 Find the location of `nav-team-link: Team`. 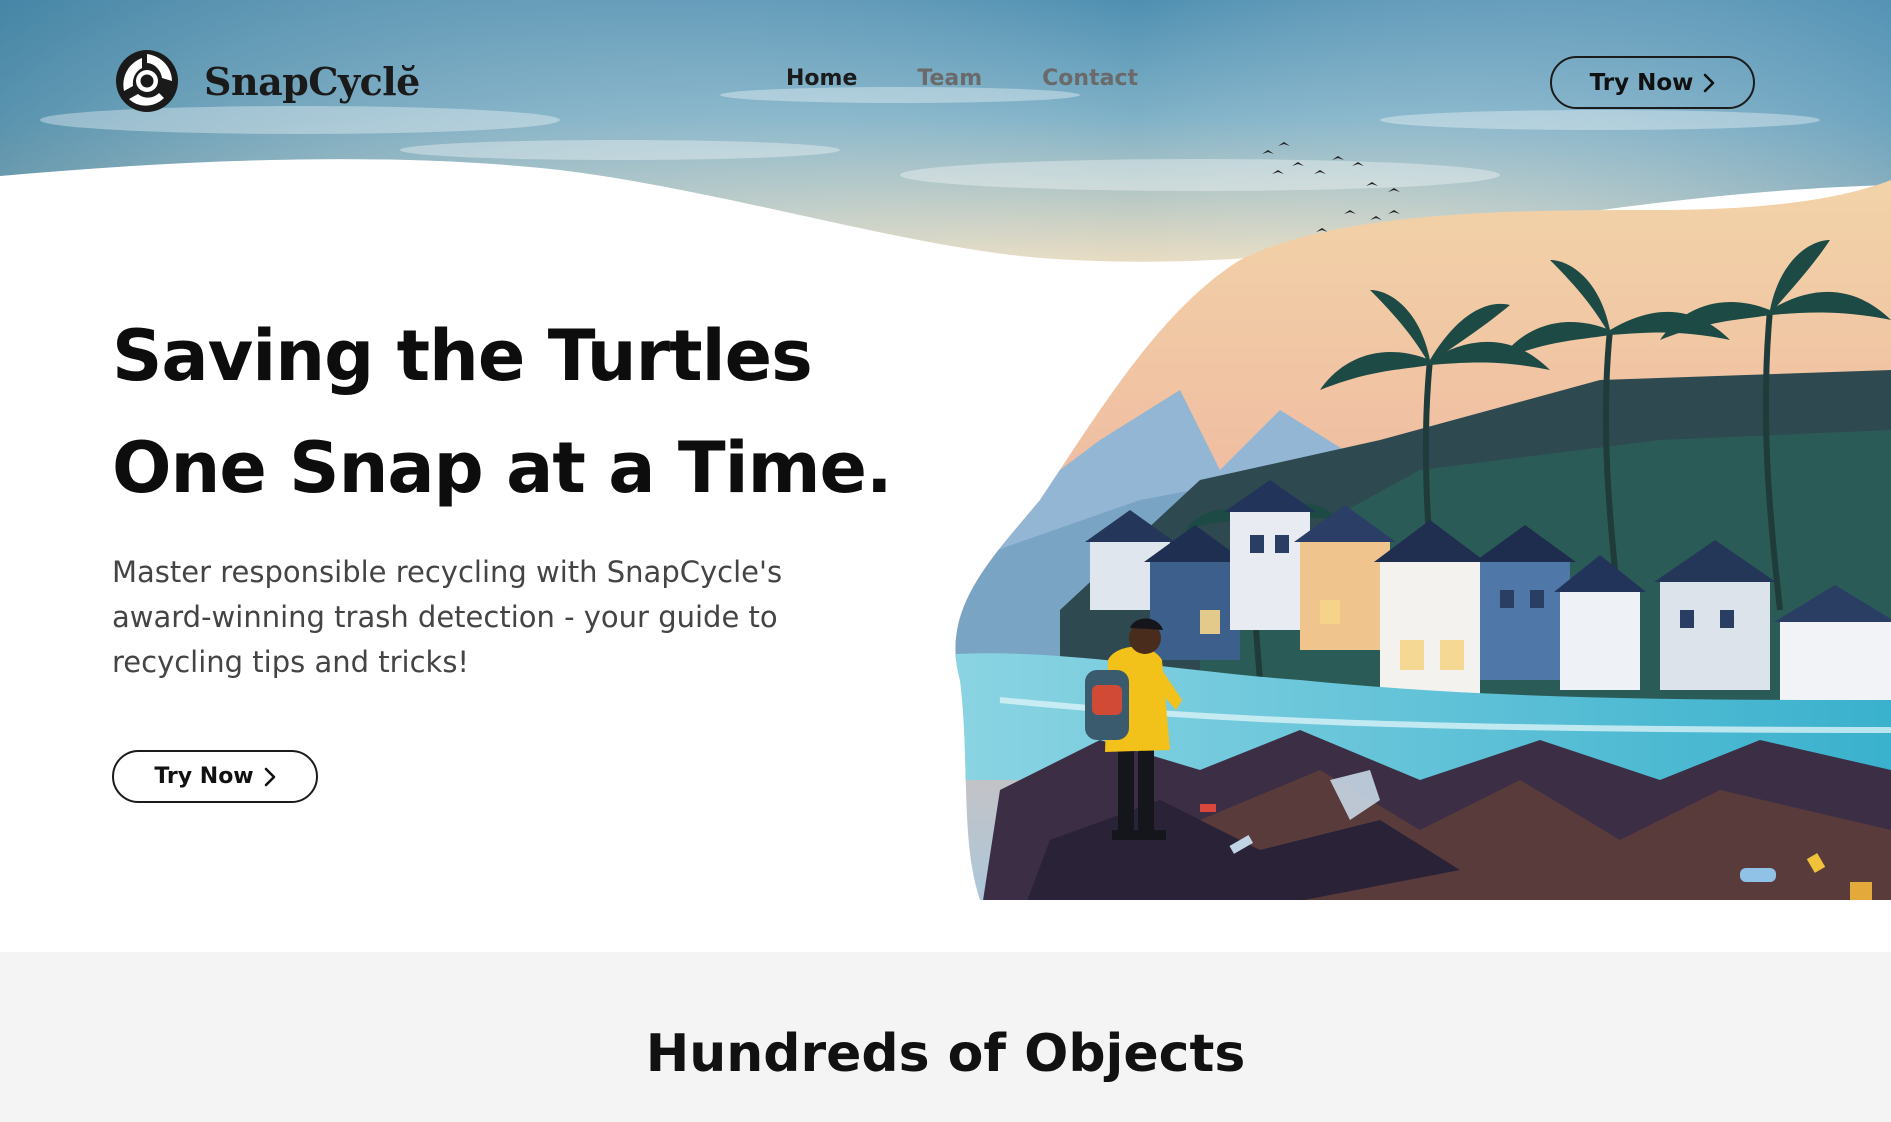

nav-team-link: Team is located at coordinates (949, 78).